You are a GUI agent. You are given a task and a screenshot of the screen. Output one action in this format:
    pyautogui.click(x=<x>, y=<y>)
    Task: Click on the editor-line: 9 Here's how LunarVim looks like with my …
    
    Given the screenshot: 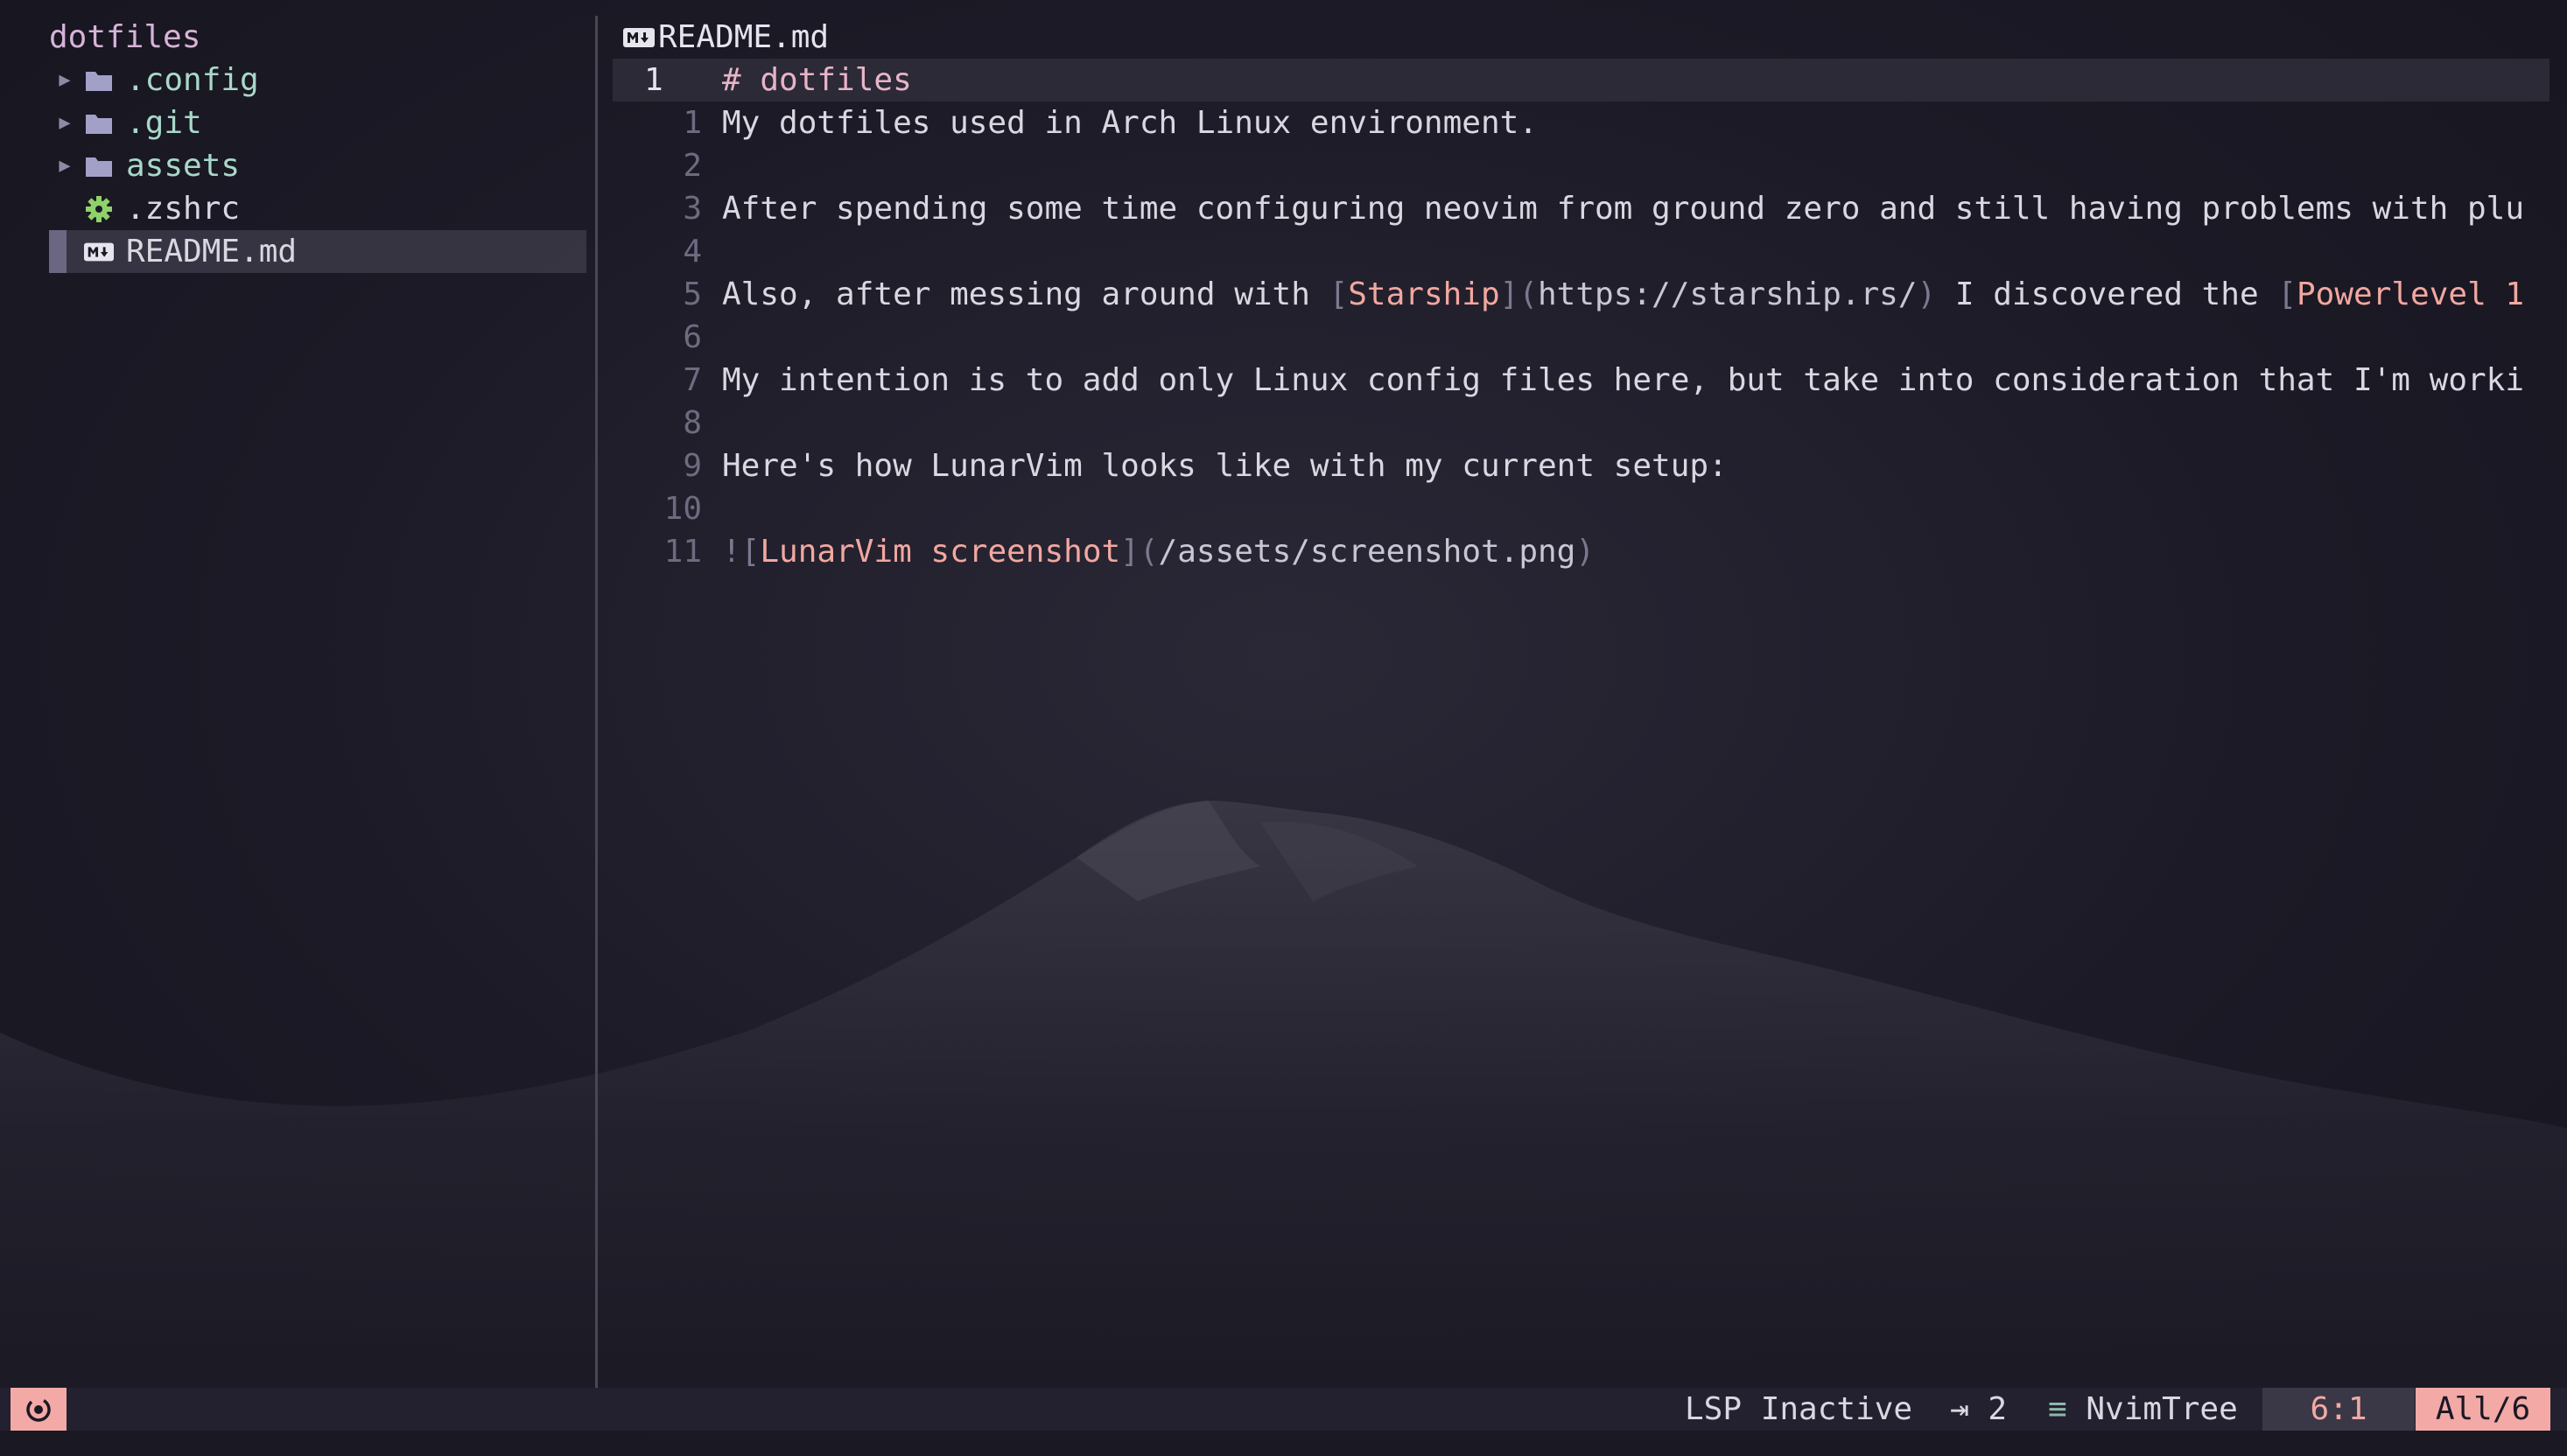 What is the action you would take?
    pyautogui.click(x=1581, y=465)
    